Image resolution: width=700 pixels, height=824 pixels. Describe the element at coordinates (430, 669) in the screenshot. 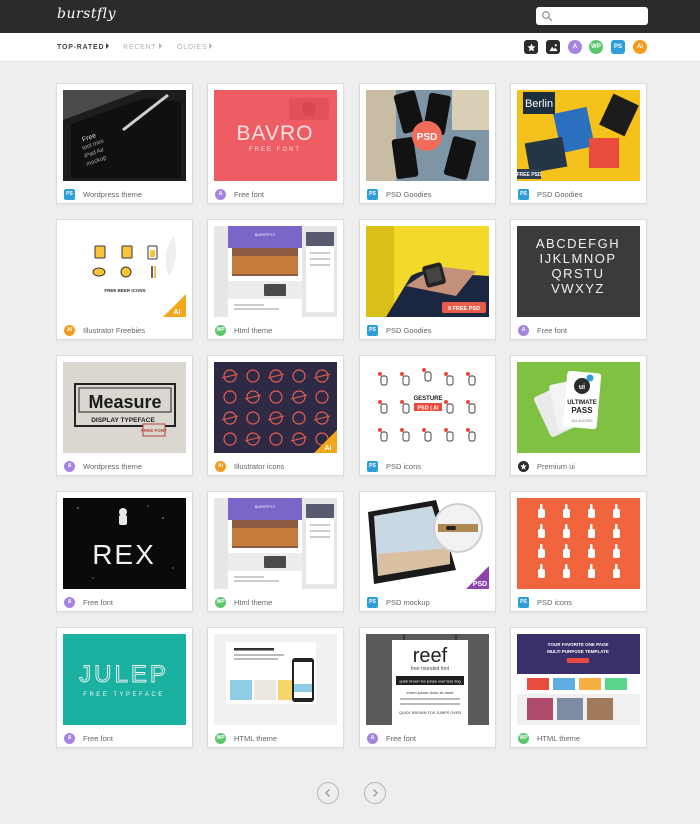

I see `svg-text: free rounded font` at that location.